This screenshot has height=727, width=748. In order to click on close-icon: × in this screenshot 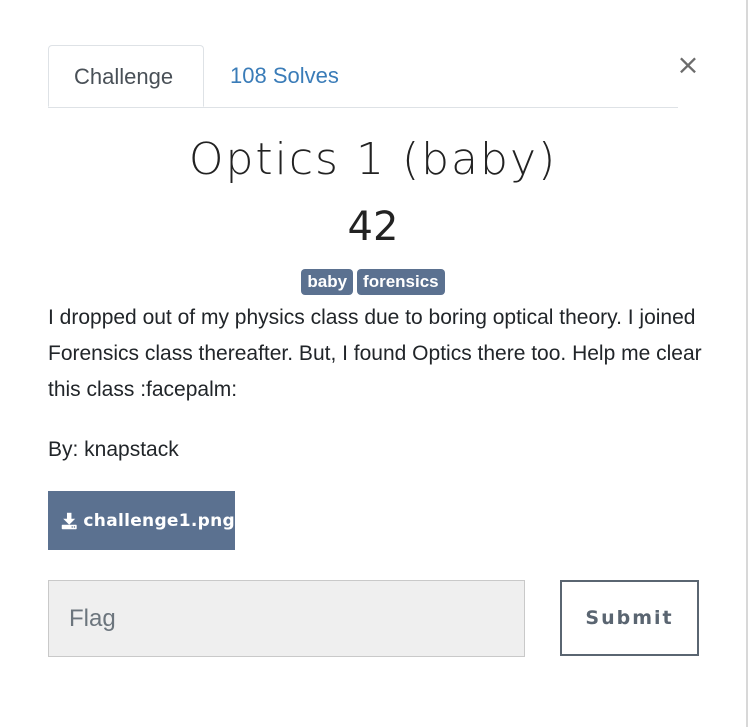, I will do `click(688, 64)`.